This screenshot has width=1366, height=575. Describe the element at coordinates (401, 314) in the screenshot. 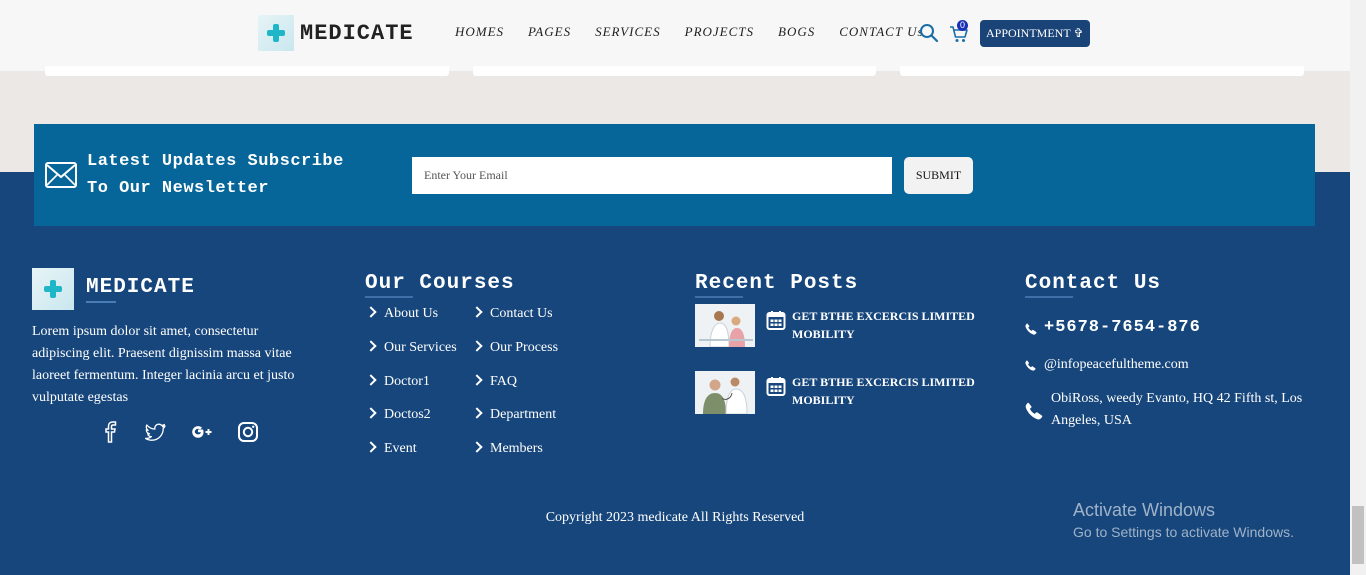

I see `course-link: About Us` at that location.